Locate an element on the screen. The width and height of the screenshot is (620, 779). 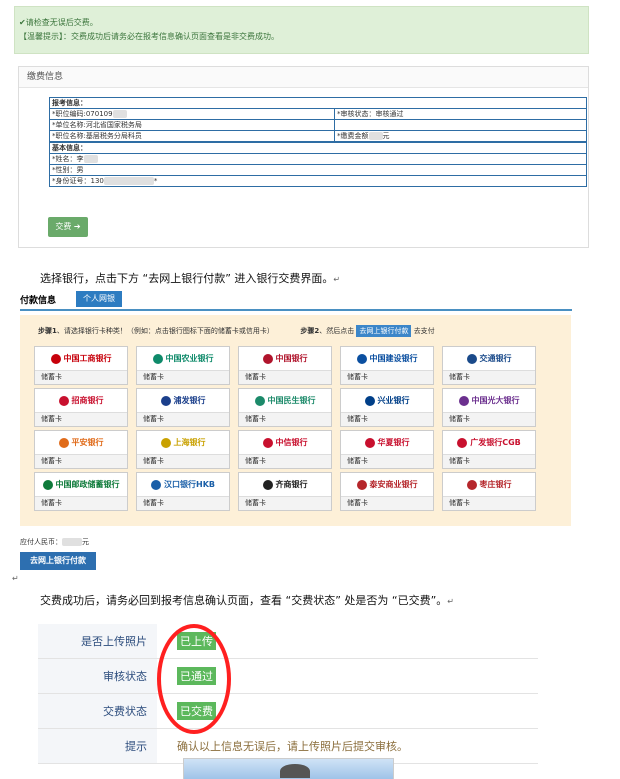
bank-option: 齐商银行储蓄卡 is located at coordinates (285, 491).